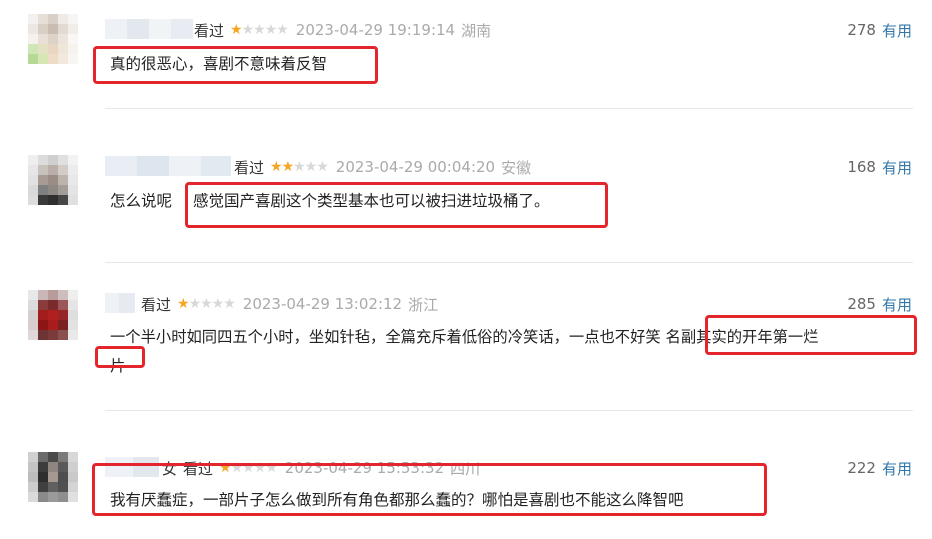 The width and height of the screenshot is (932, 539). I want to click on vote-count: 285, so click(861, 304).